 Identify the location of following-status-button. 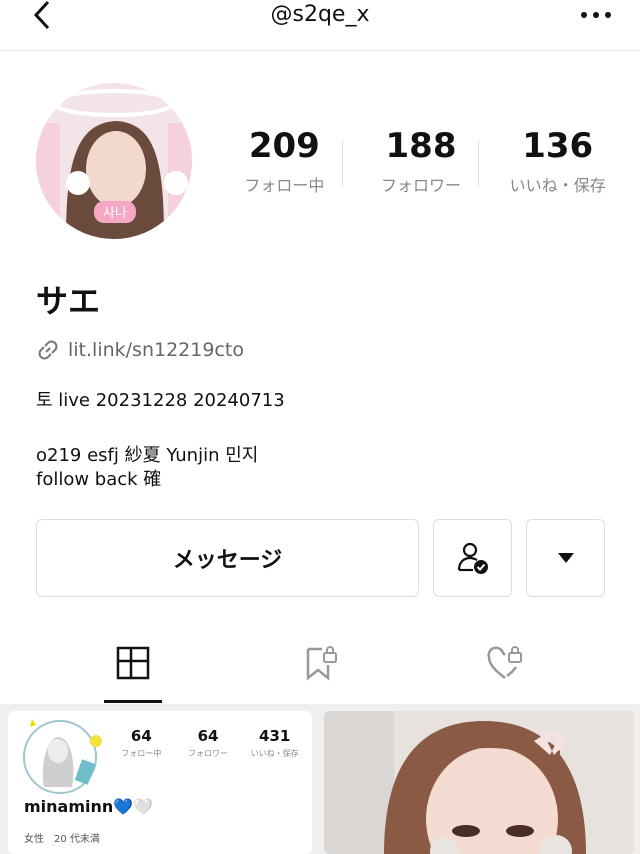
(472, 558).